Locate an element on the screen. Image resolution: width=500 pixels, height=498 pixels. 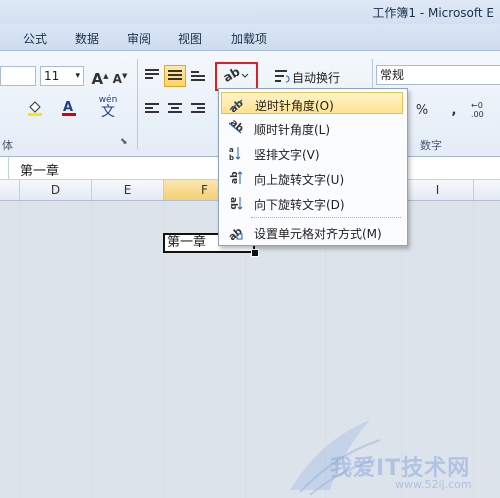
align-middle-icon is located at coordinates (175, 76).